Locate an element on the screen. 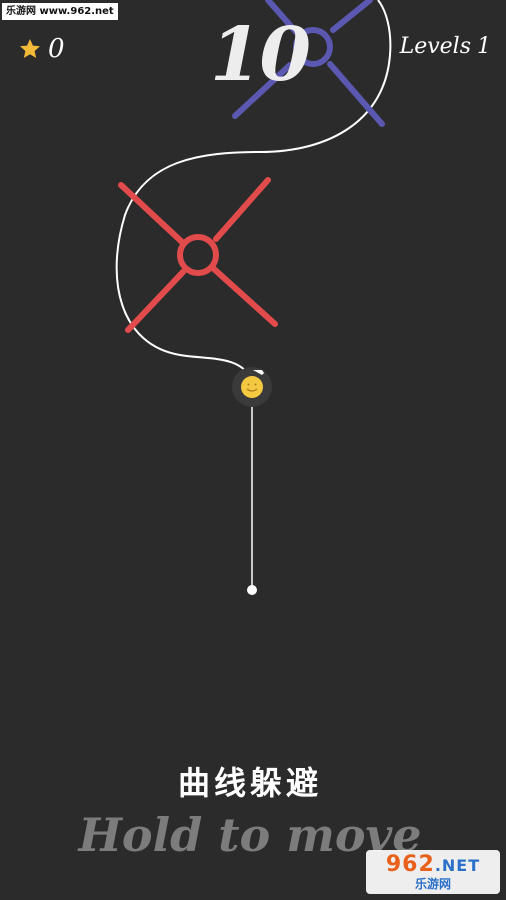  score-value: 0 is located at coordinates (56, 49).